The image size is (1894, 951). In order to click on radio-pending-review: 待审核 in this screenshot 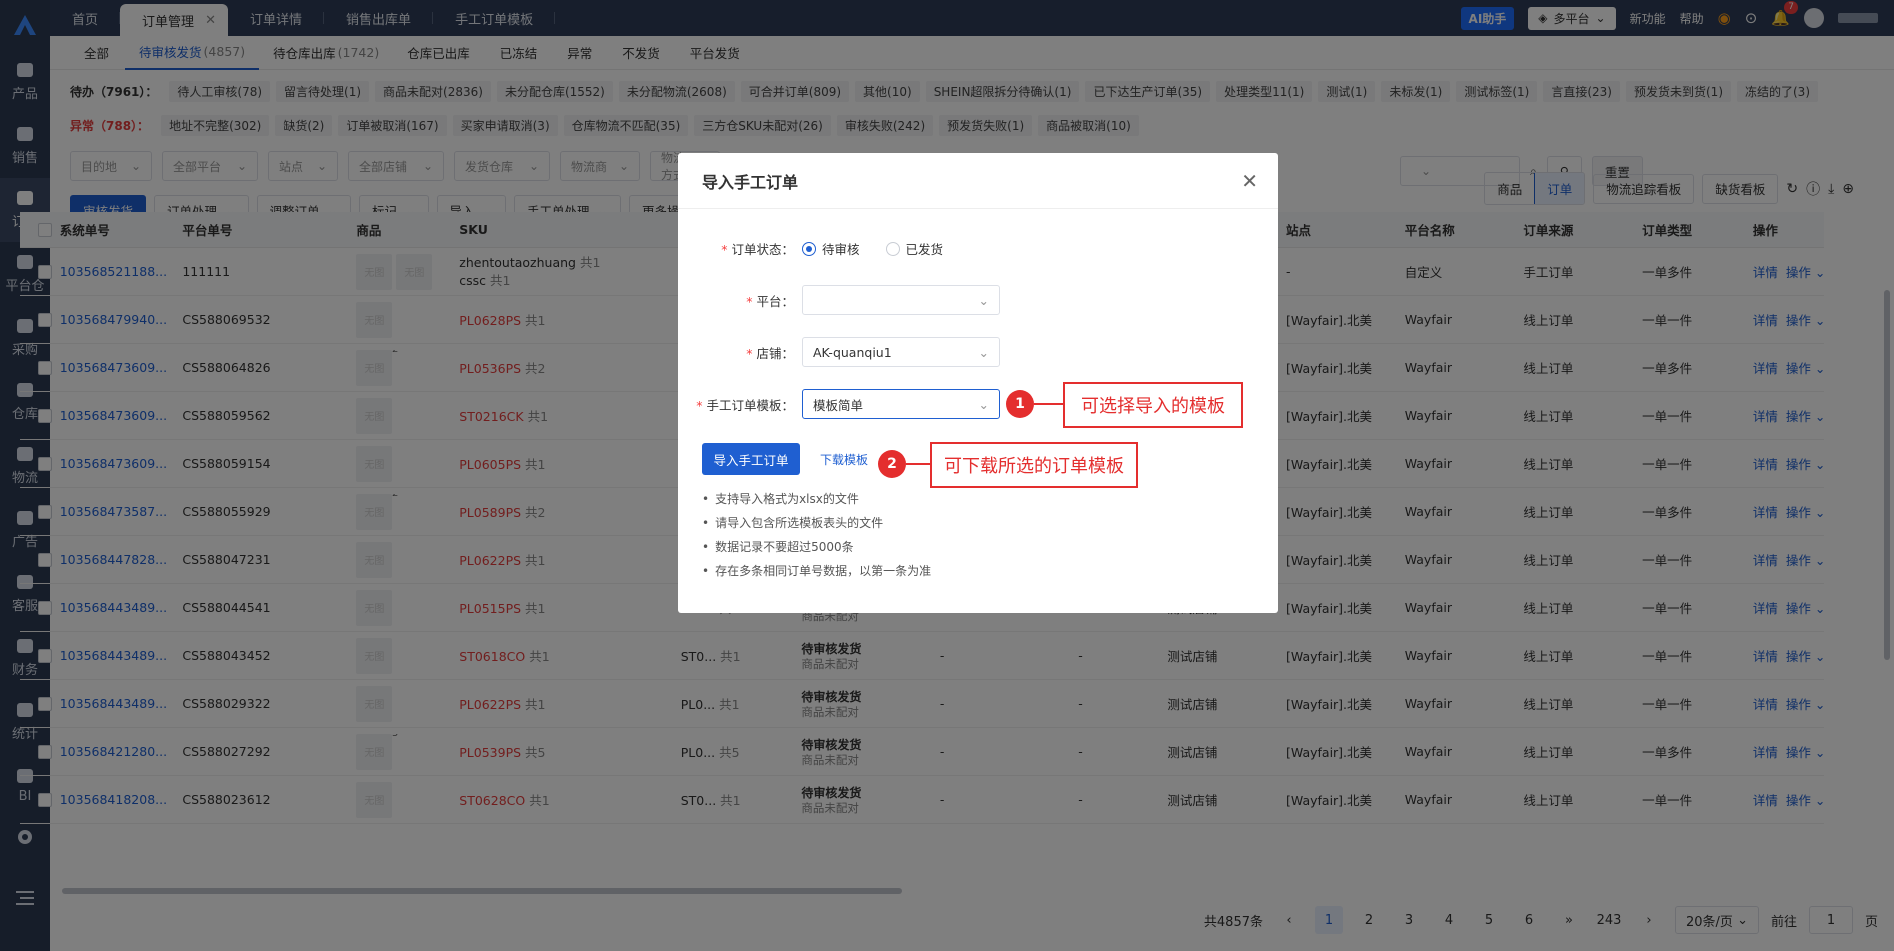, I will do `click(831, 248)`.